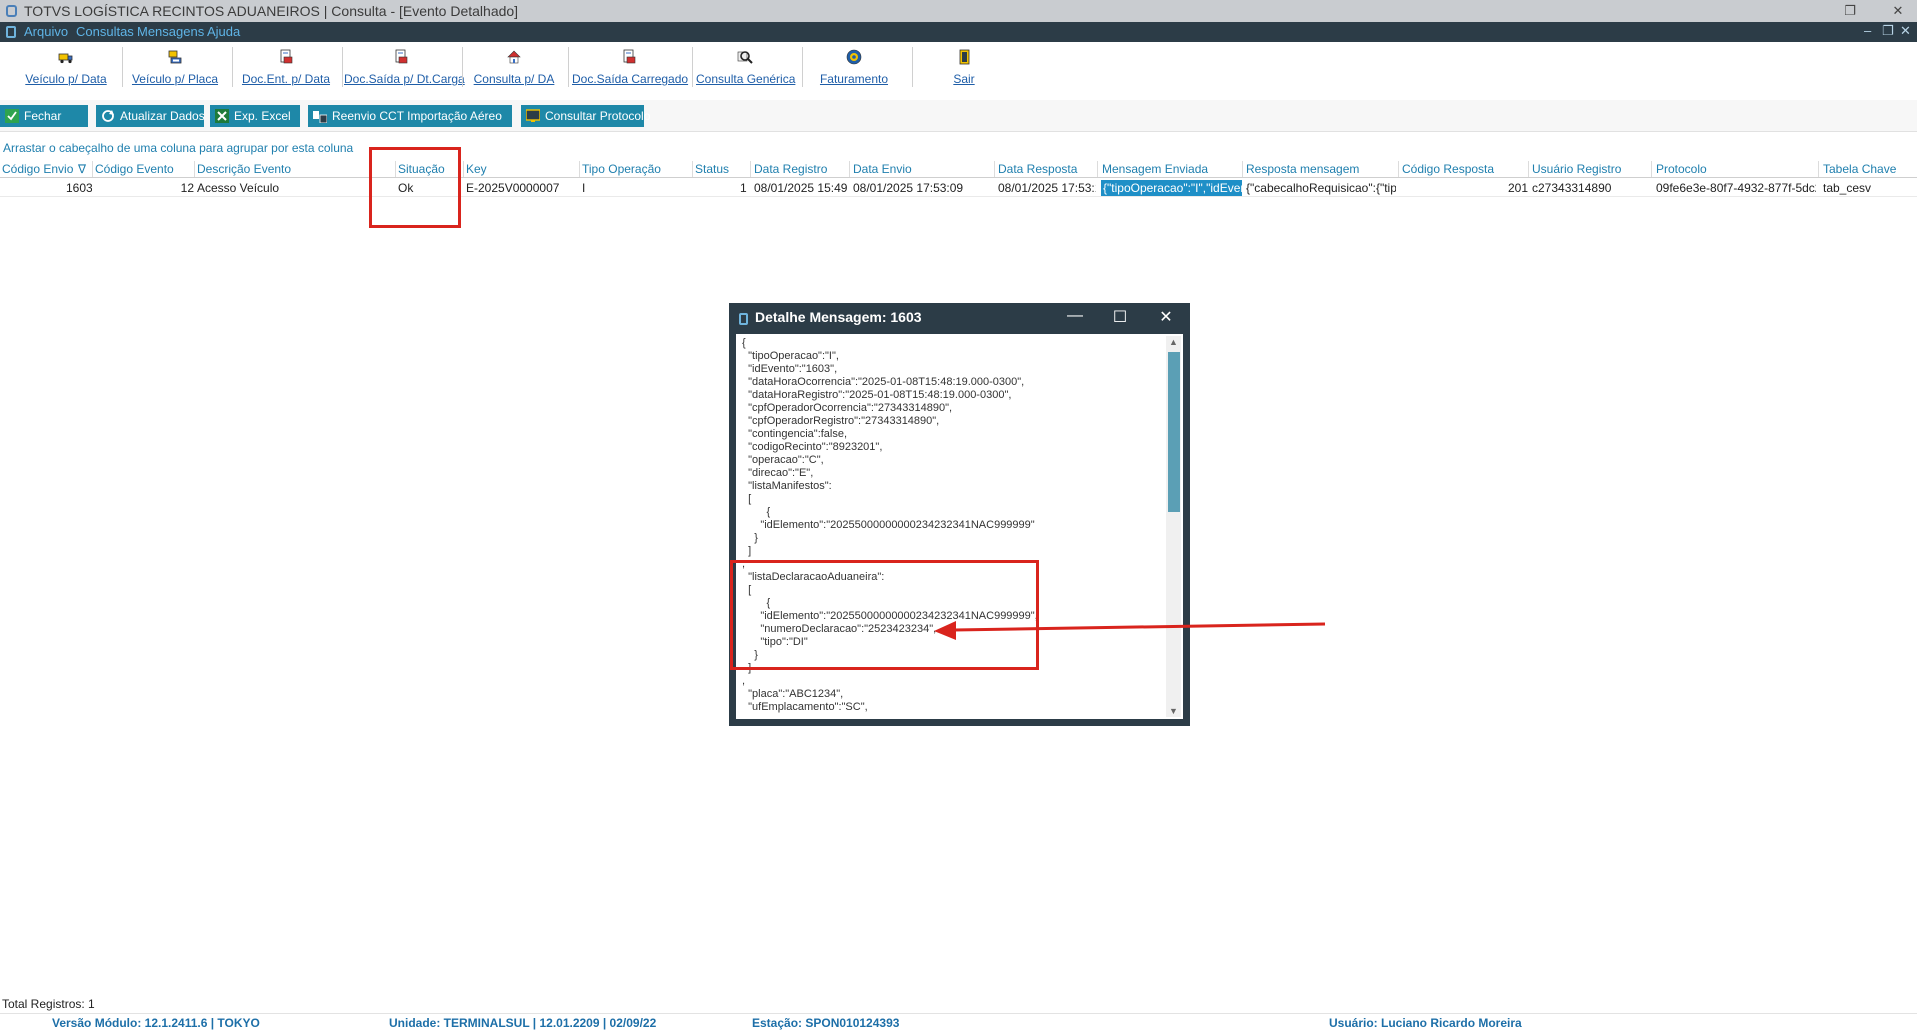 The height and width of the screenshot is (1032, 1917). I want to click on scroll-up-arrow-icon: ▲, so click(1173, 342).